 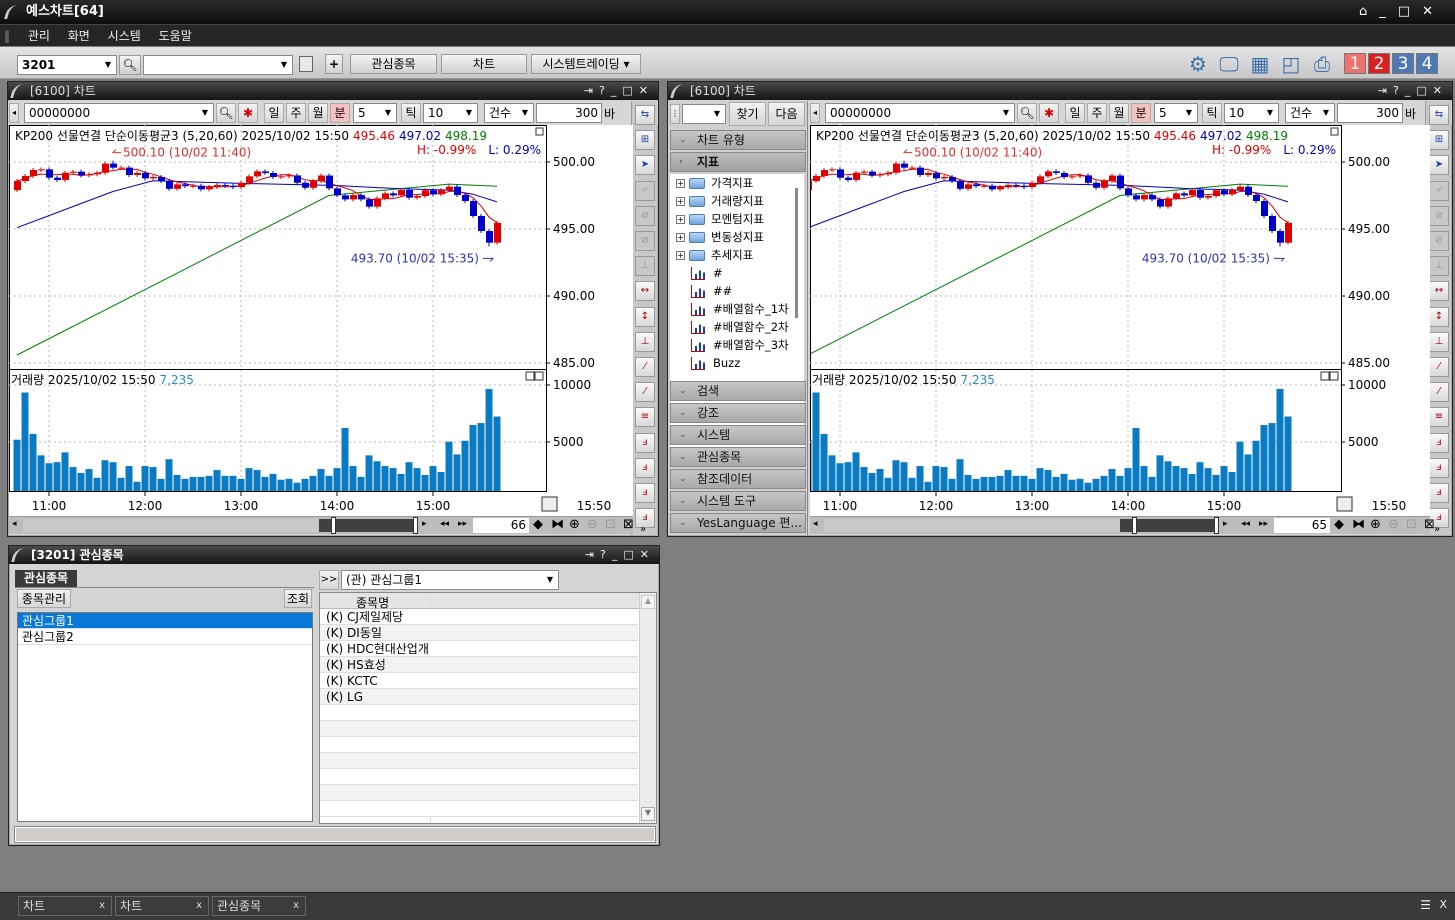 I want to click on tree-indicator: ##, so click(x=704, y=291).